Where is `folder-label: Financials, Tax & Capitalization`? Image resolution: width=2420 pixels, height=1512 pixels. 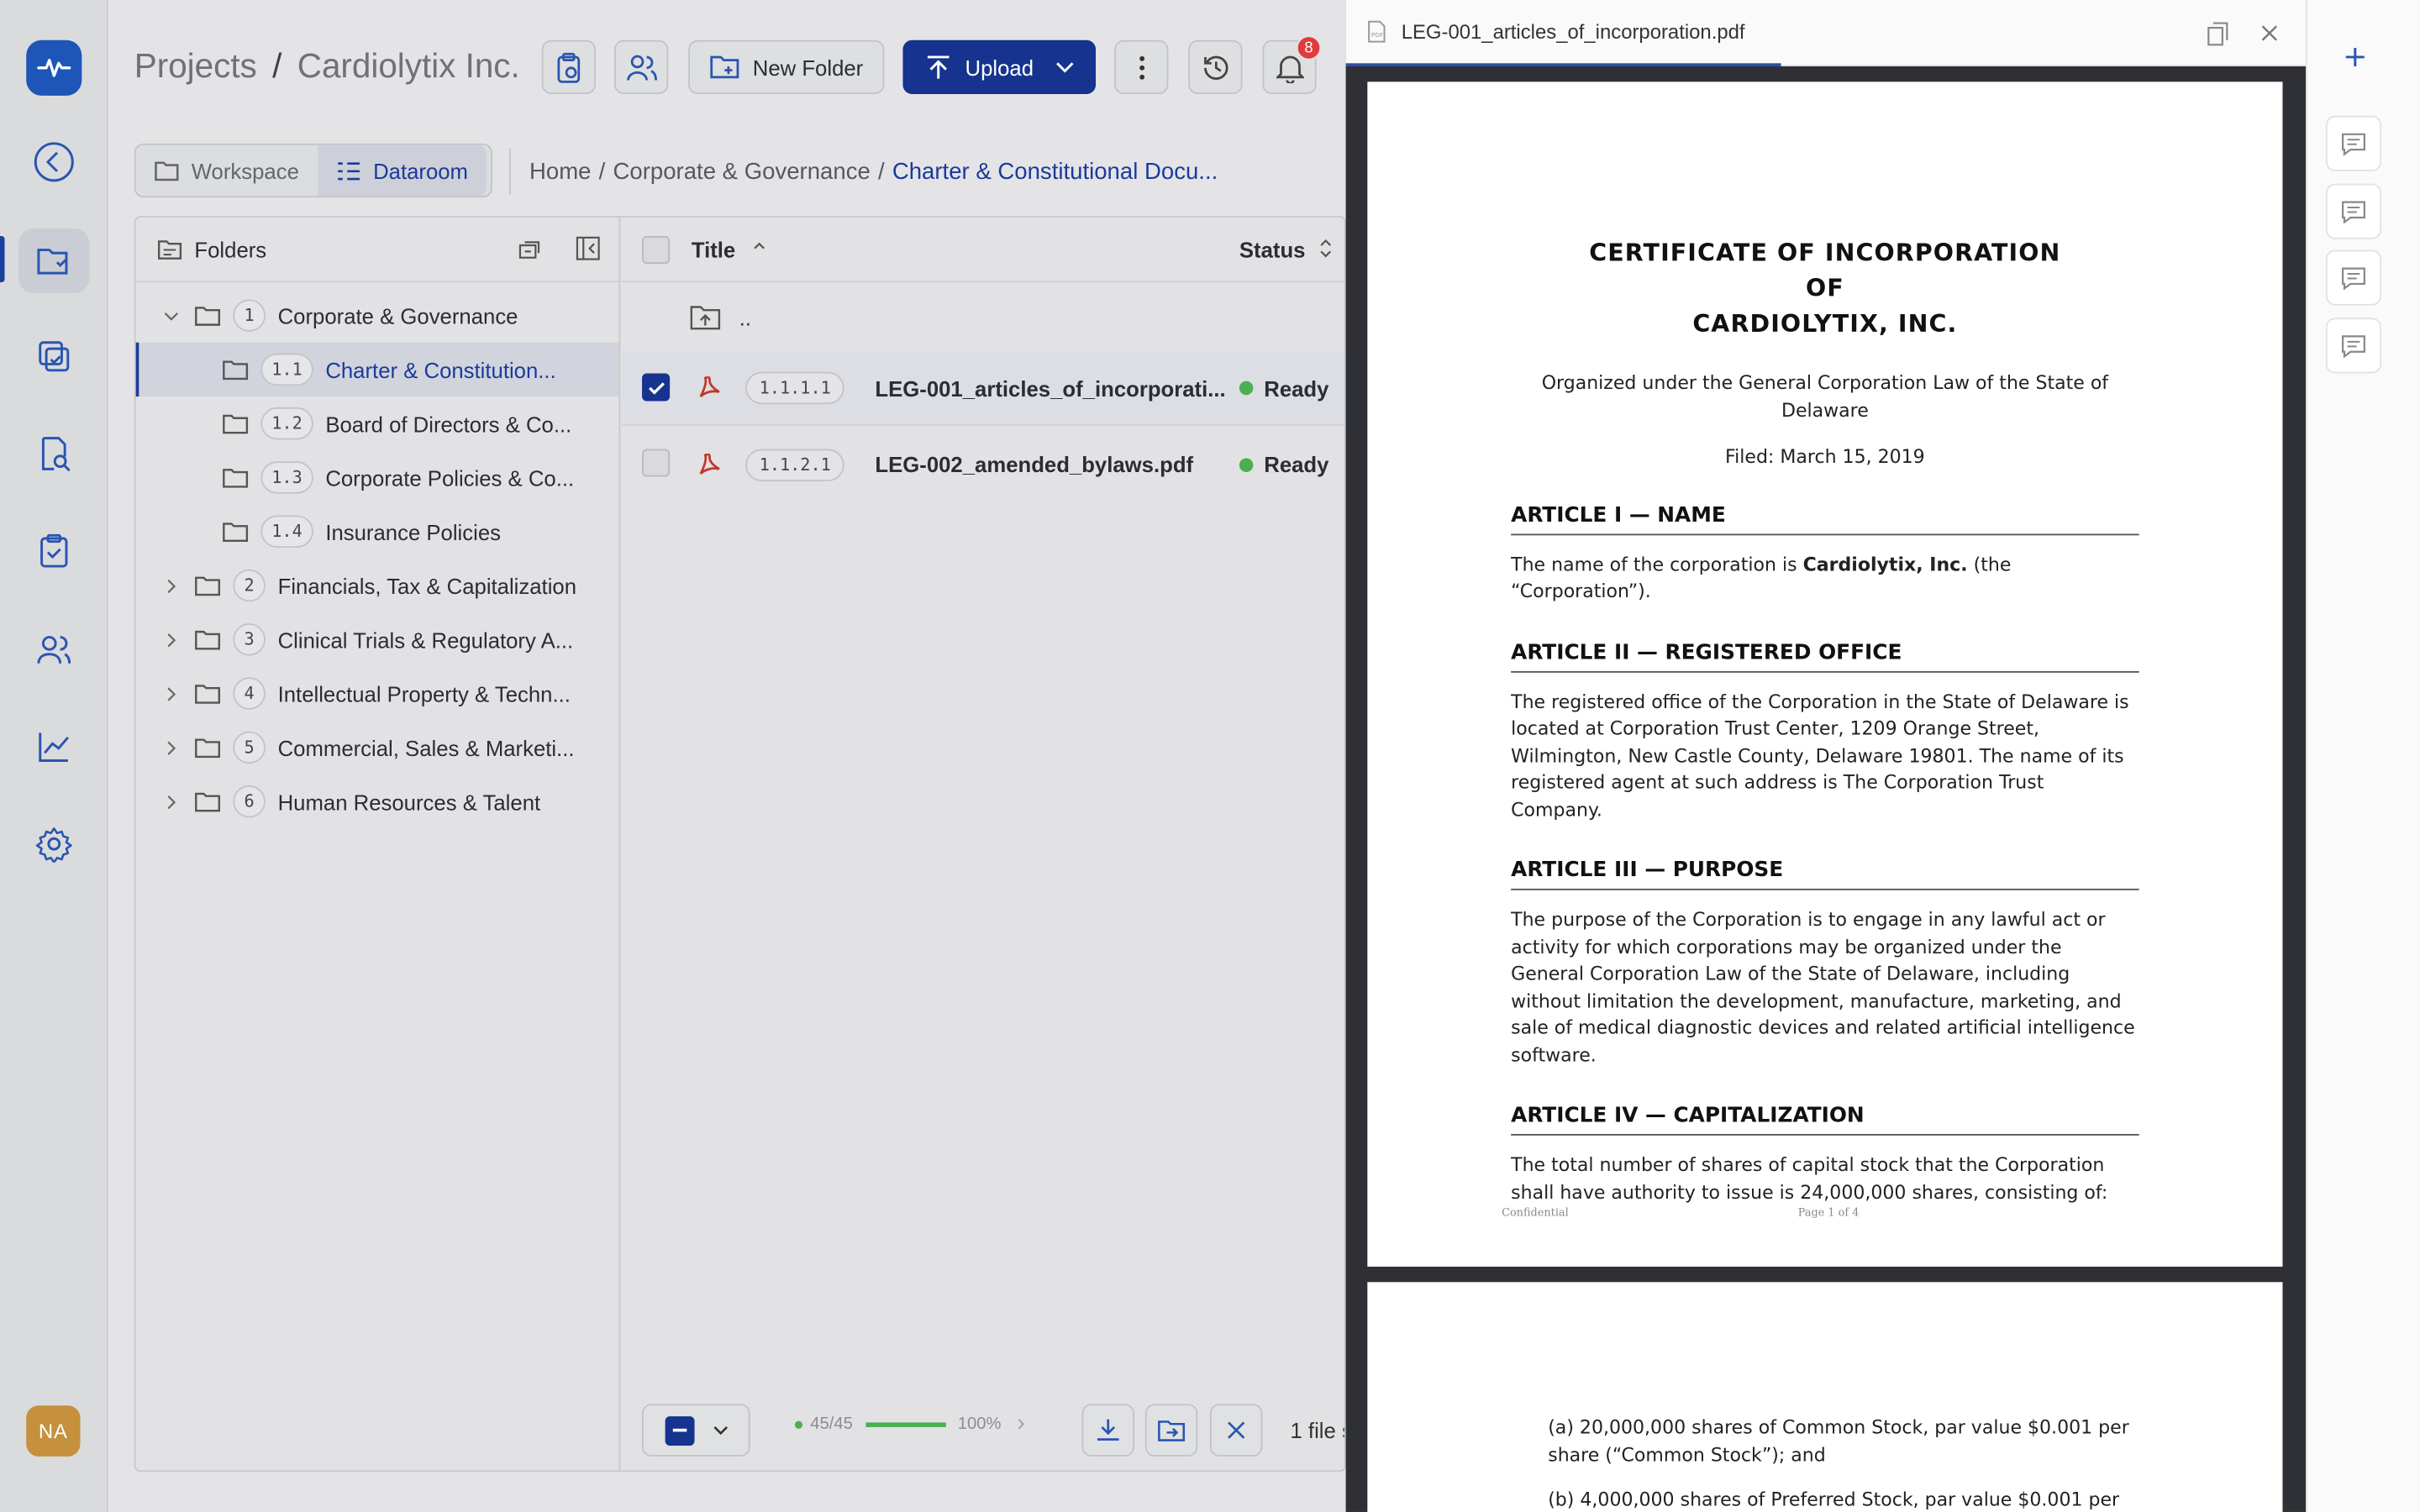 folder-label: Financials, Tax & Capitalization is located at coordinates (427, 585).